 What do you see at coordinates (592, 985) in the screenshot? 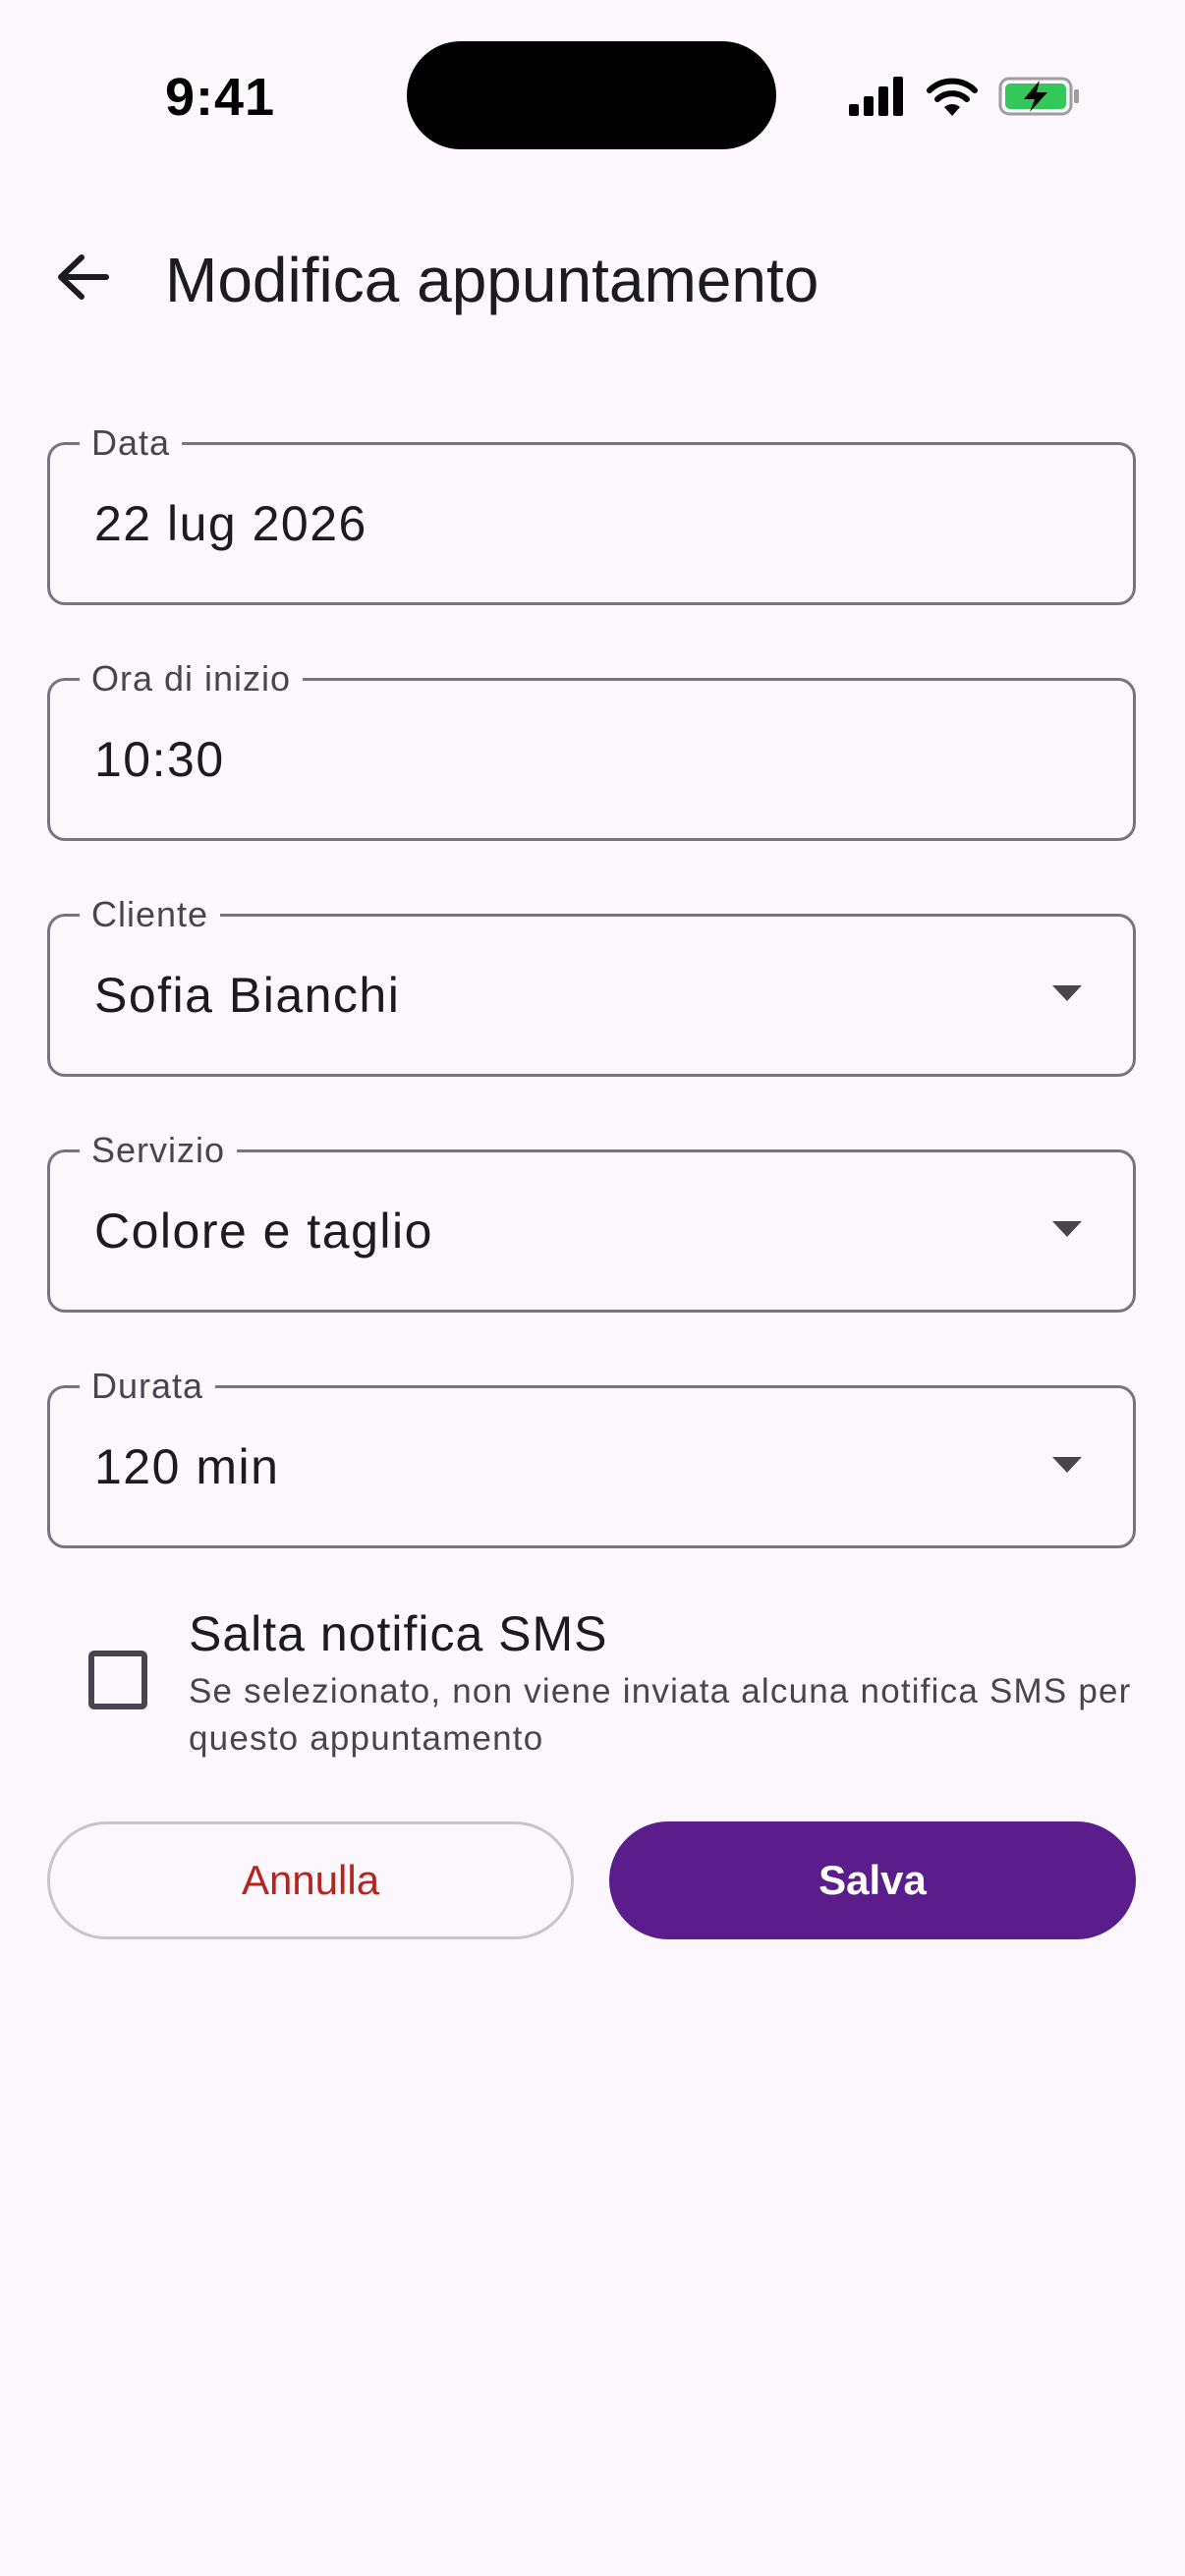
I see `client-dropdown: Cliente Sofia Bianchi` at bounding box center [592, 985].